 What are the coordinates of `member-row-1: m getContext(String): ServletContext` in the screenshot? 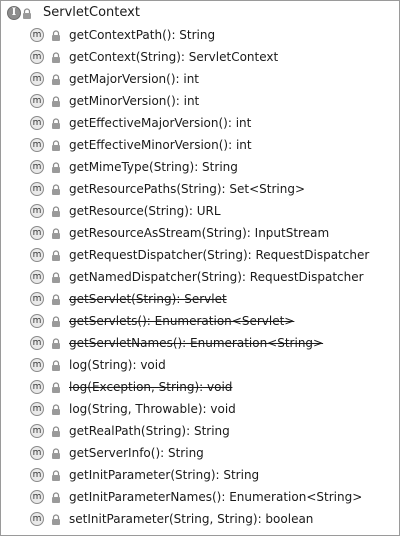 It's located at (200, 58).